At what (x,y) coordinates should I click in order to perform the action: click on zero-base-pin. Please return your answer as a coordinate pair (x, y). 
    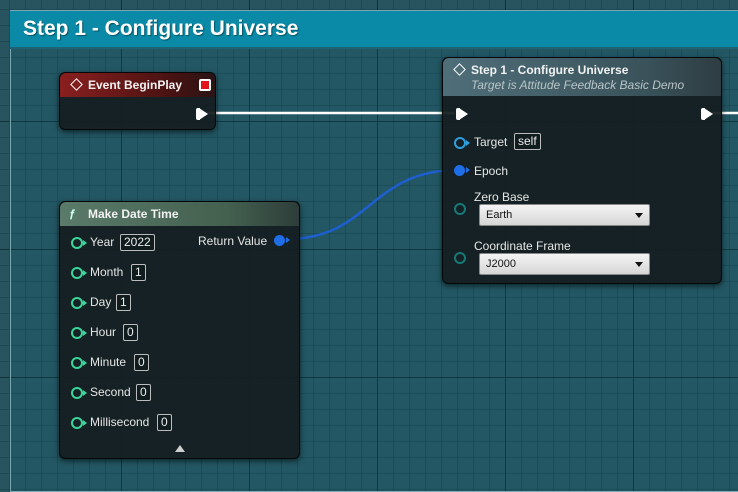
    Looking at the image, I should click on (460, 209).